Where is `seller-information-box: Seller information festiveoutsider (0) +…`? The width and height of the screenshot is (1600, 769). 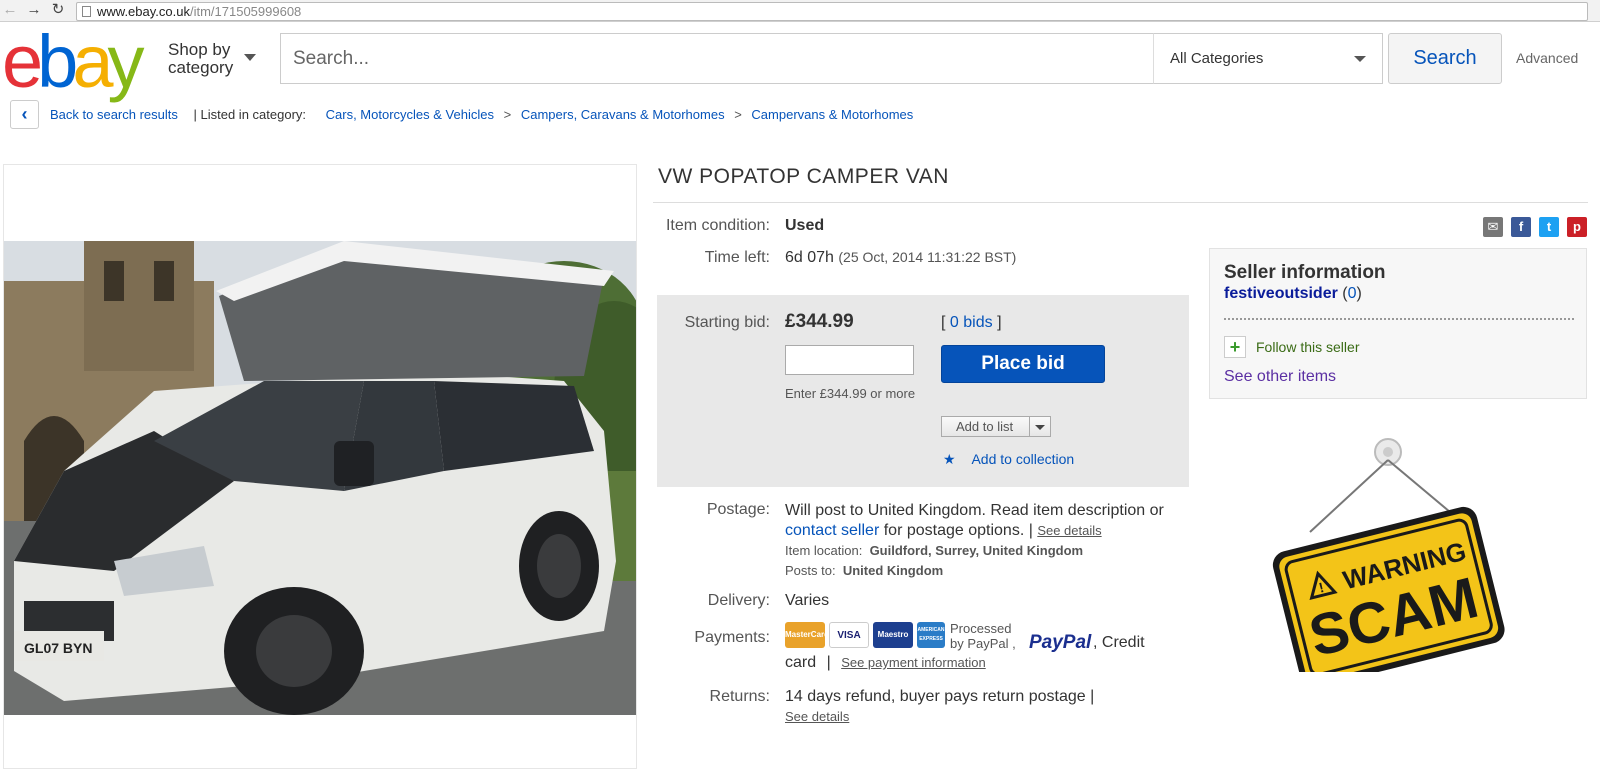
seller-information-box: Seller information festiveoutsider (0) +… is located at coordinates (1398, 323).